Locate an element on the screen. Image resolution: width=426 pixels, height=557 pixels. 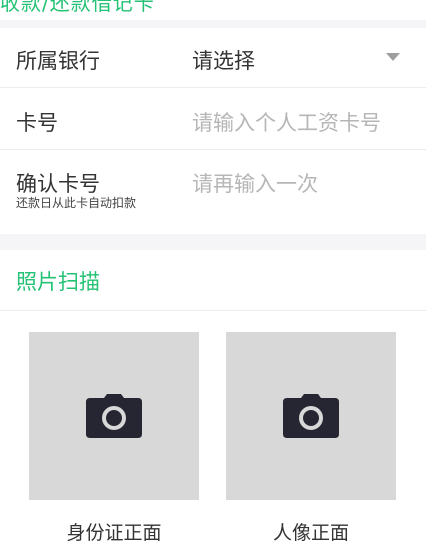
confirm-card-input: 请再输入一次 is located at coordinates (255, 183).